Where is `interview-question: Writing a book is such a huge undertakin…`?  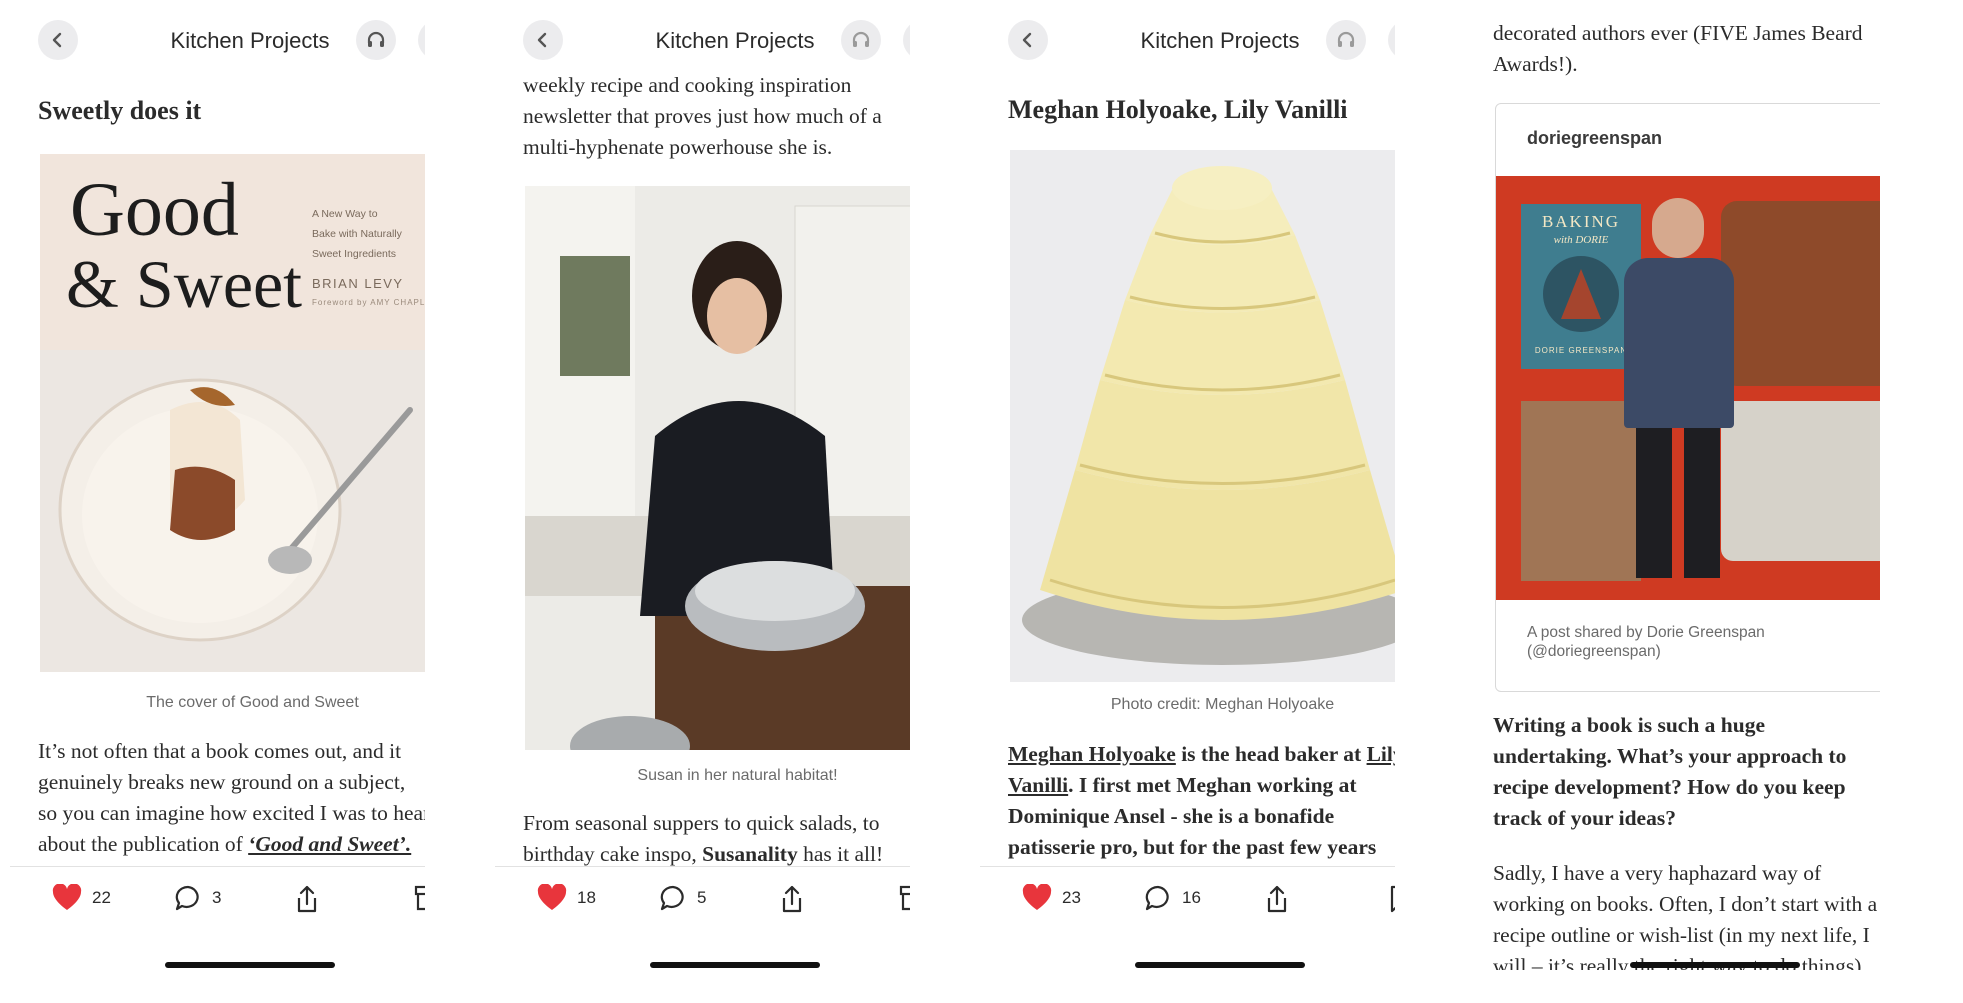
interview-question: Writing a book is such a huge undertakin… is located at coordinates (1686, 772).